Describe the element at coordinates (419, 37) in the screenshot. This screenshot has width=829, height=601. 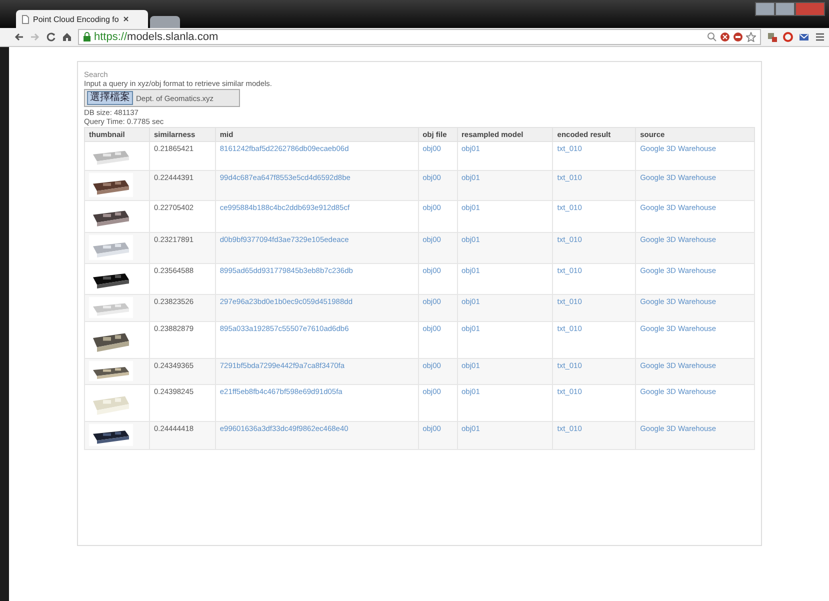
I see `address-bar: https://models.slanla.com` at that location.